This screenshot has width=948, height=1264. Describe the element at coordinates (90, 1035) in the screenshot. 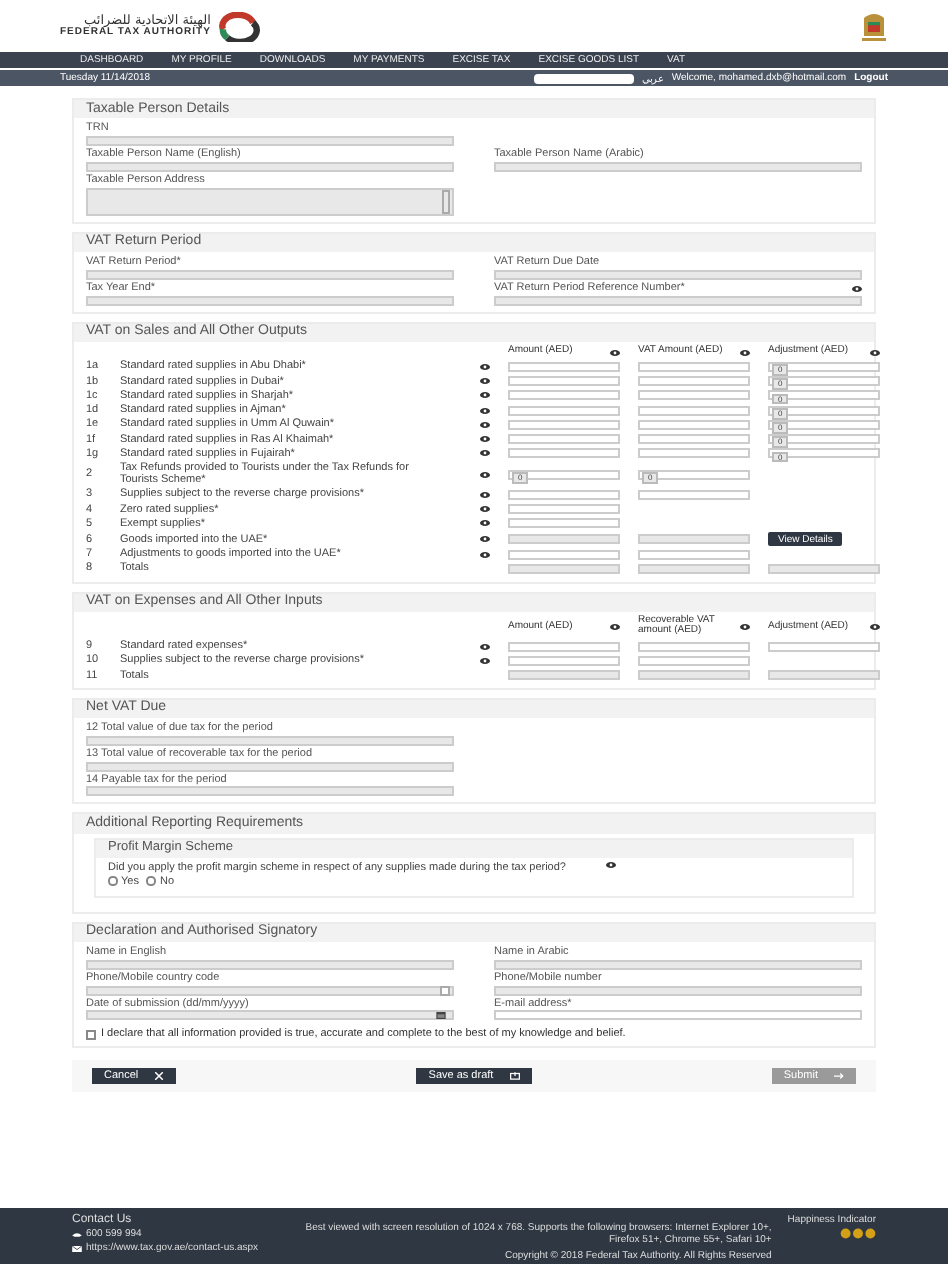

I see `checkbox` at that location.